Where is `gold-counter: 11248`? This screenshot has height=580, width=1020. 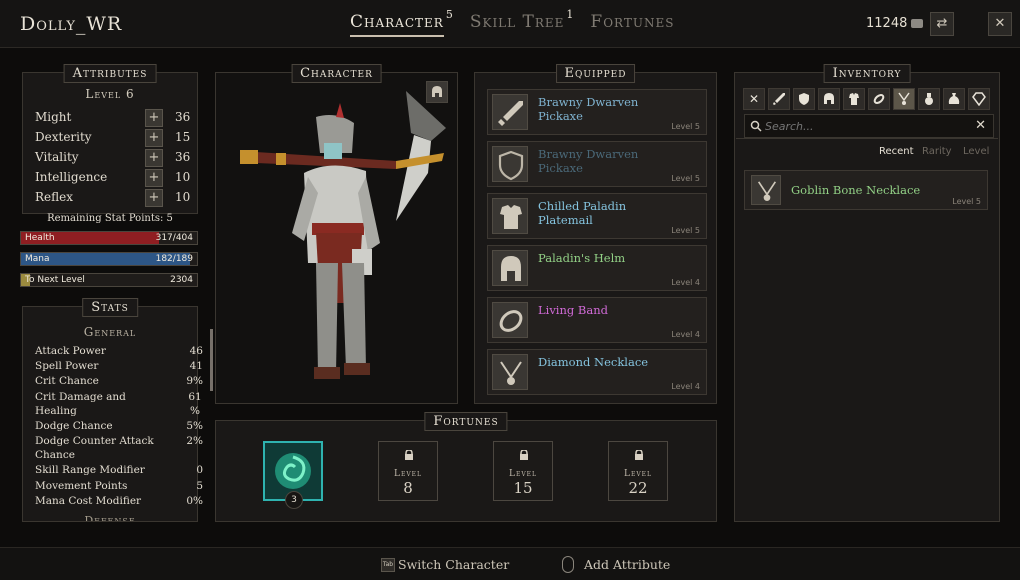
gold-counter: 11248 is located at coordinates (895, 23).